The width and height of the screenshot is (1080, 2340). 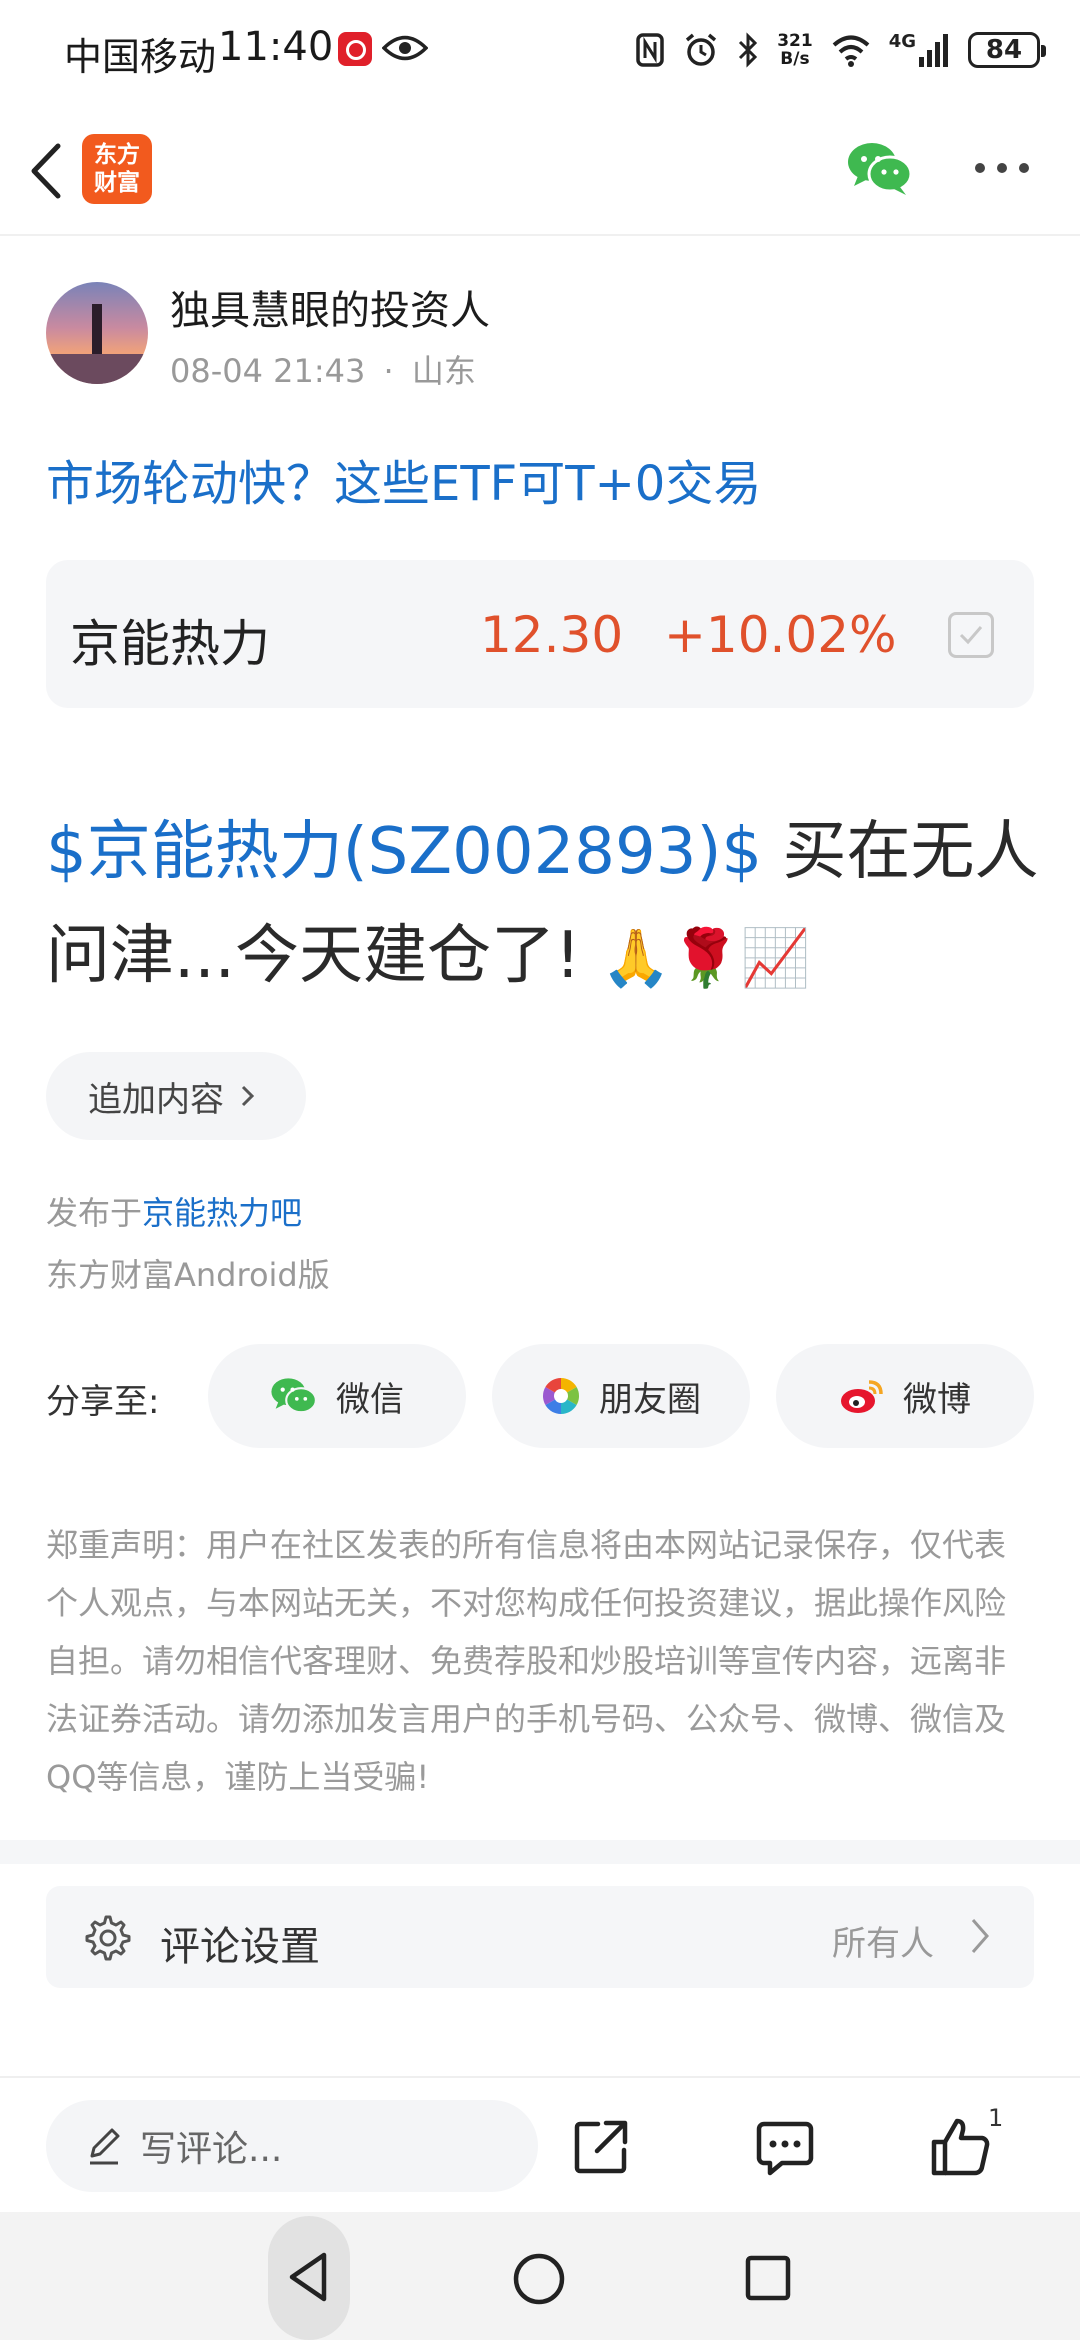 What do you see at coordinates (540, 50) in the screenshot?
I see `status-bar: 中国移动 11:40 321 B/s 4G 84` at bounding box center [540, 50].